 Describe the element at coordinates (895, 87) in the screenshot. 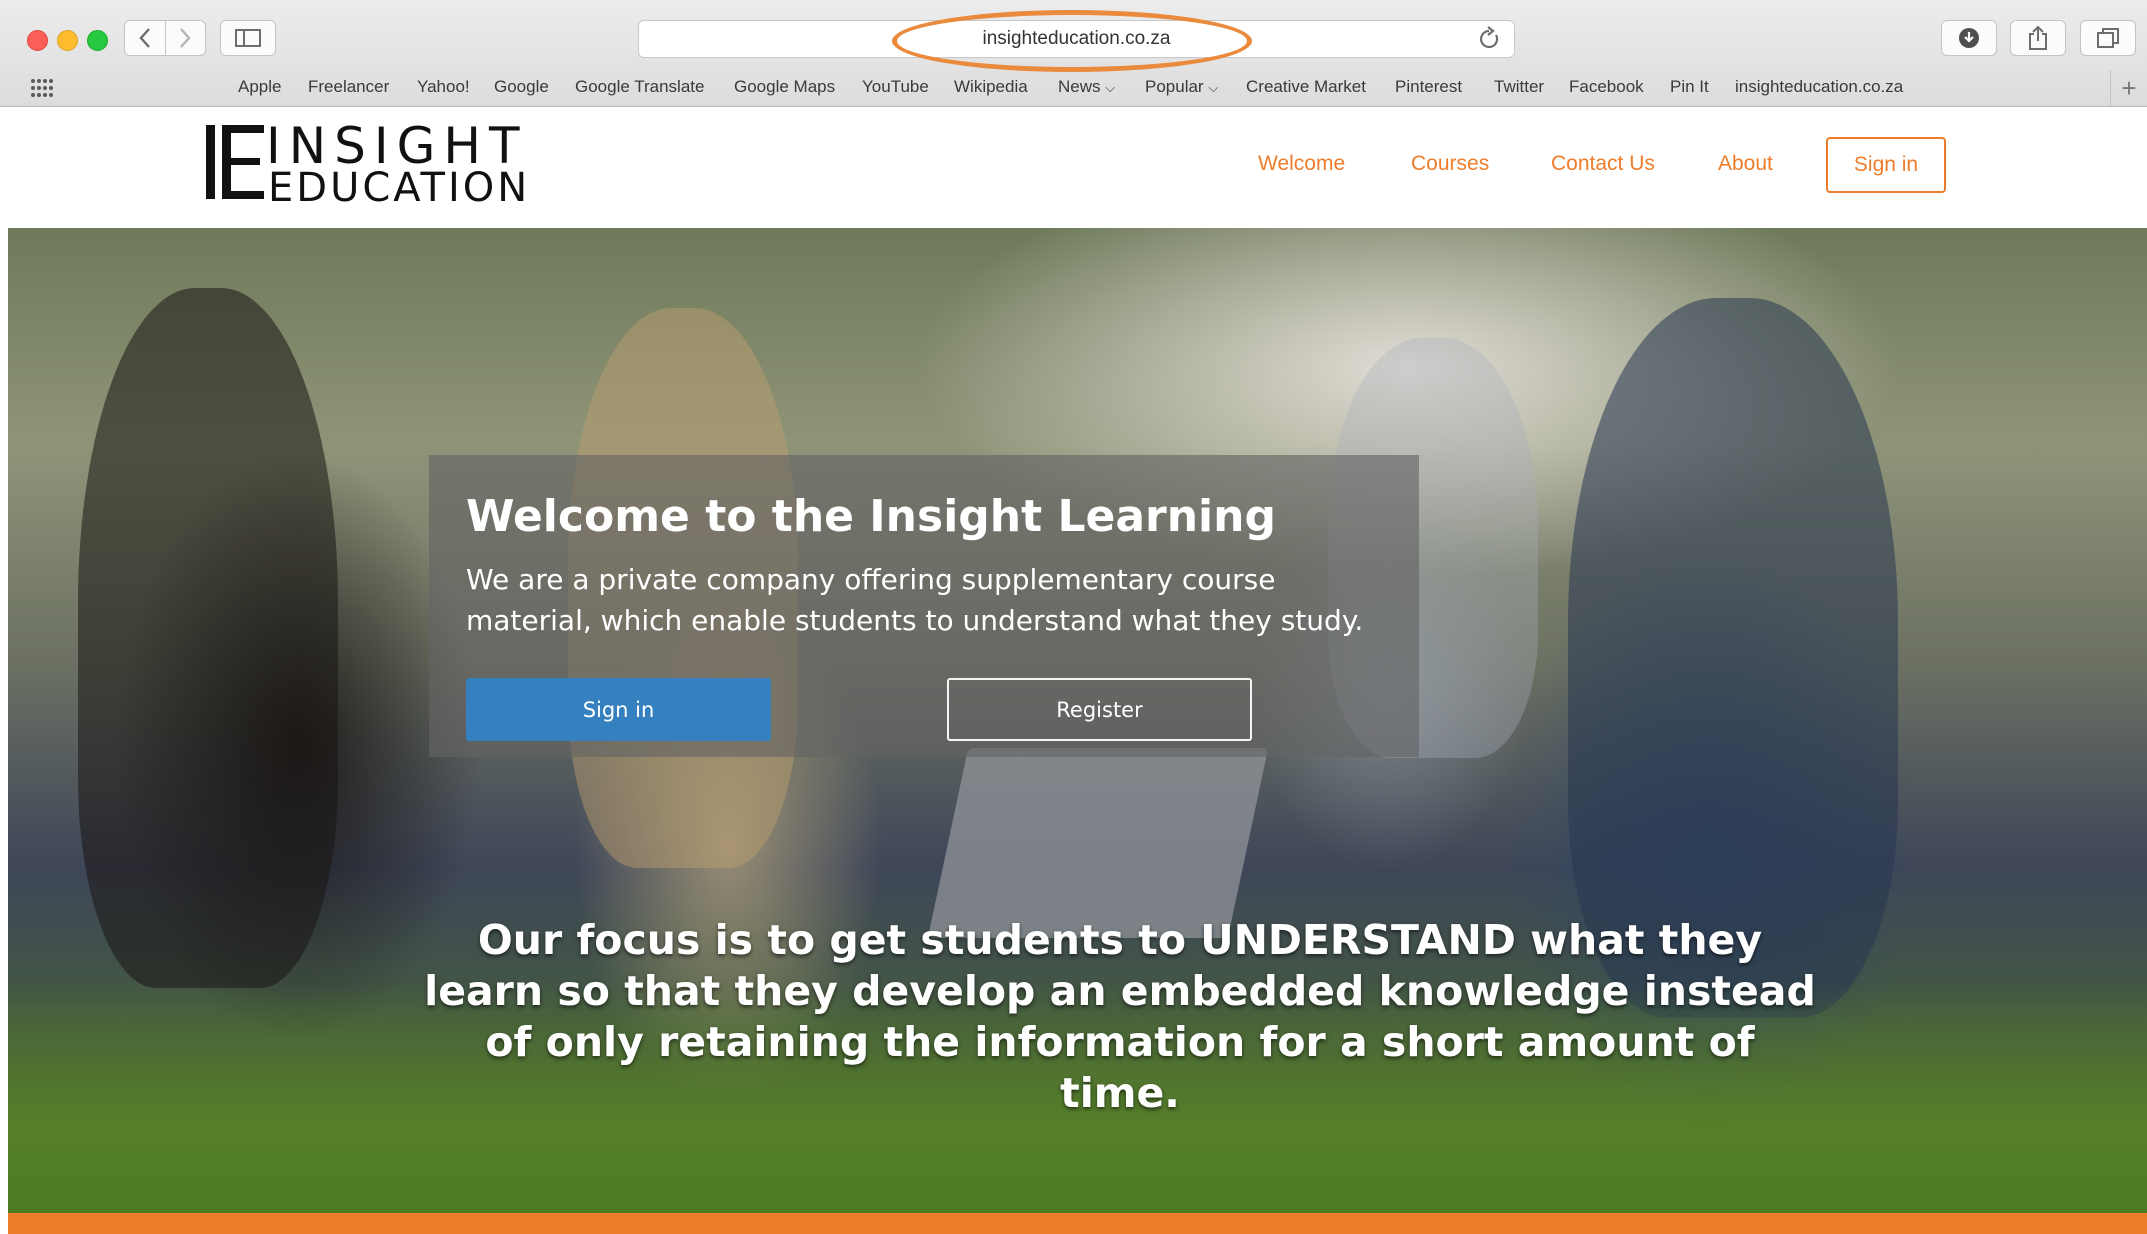

I see `bookmark-youtube: YouTube` at that location.